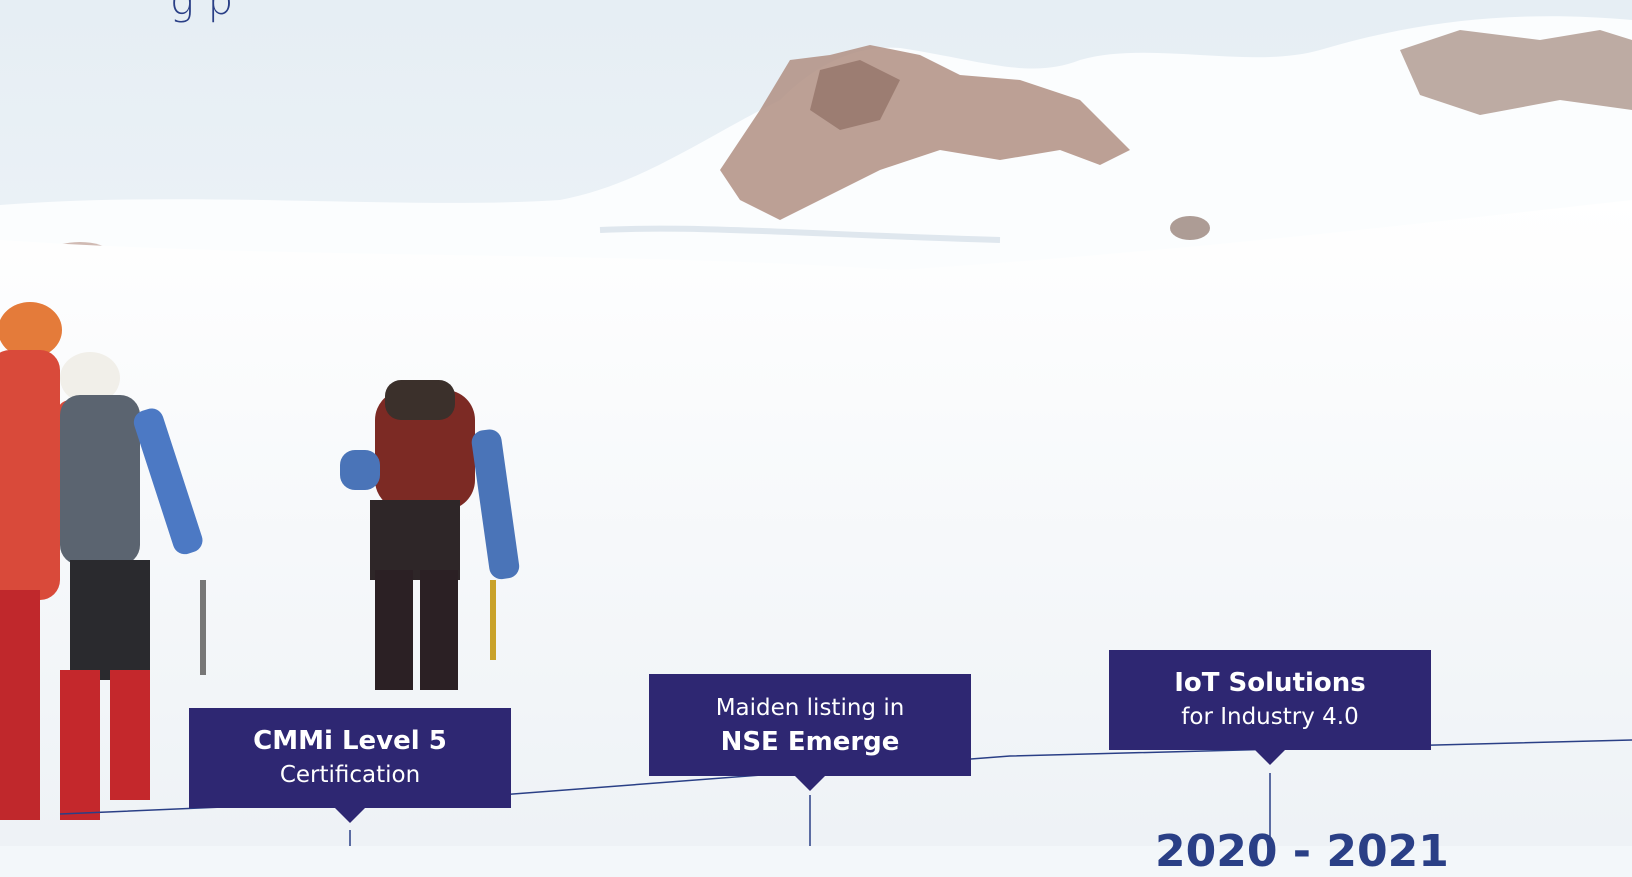 The width and height of the screenshot is (1632, 877). I want to click on milestone-iot-callout: IoT Solutions for Industry 4.0, so click(1270, 707).